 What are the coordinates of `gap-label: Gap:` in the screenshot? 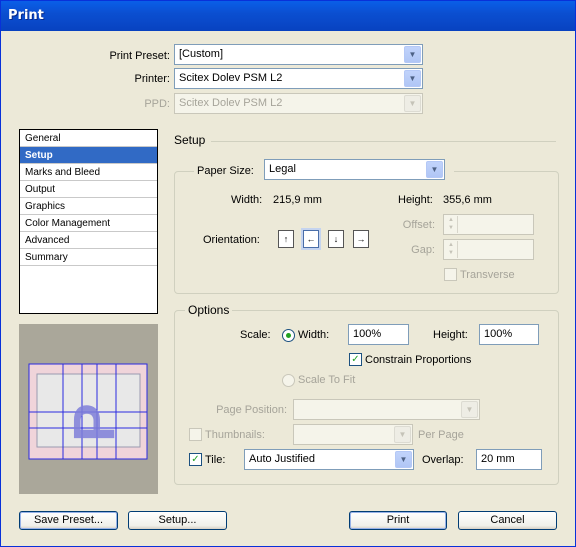 It's located at (423, 250).